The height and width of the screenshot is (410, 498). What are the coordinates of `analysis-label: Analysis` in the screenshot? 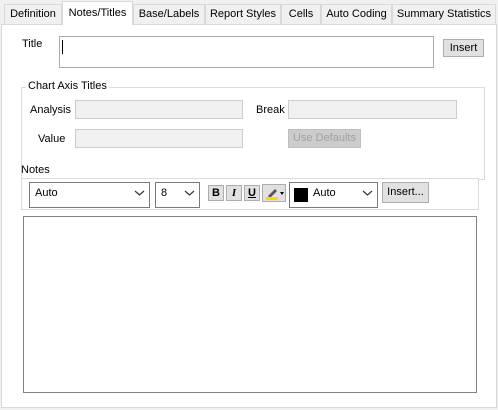 It's located at (50, 110).